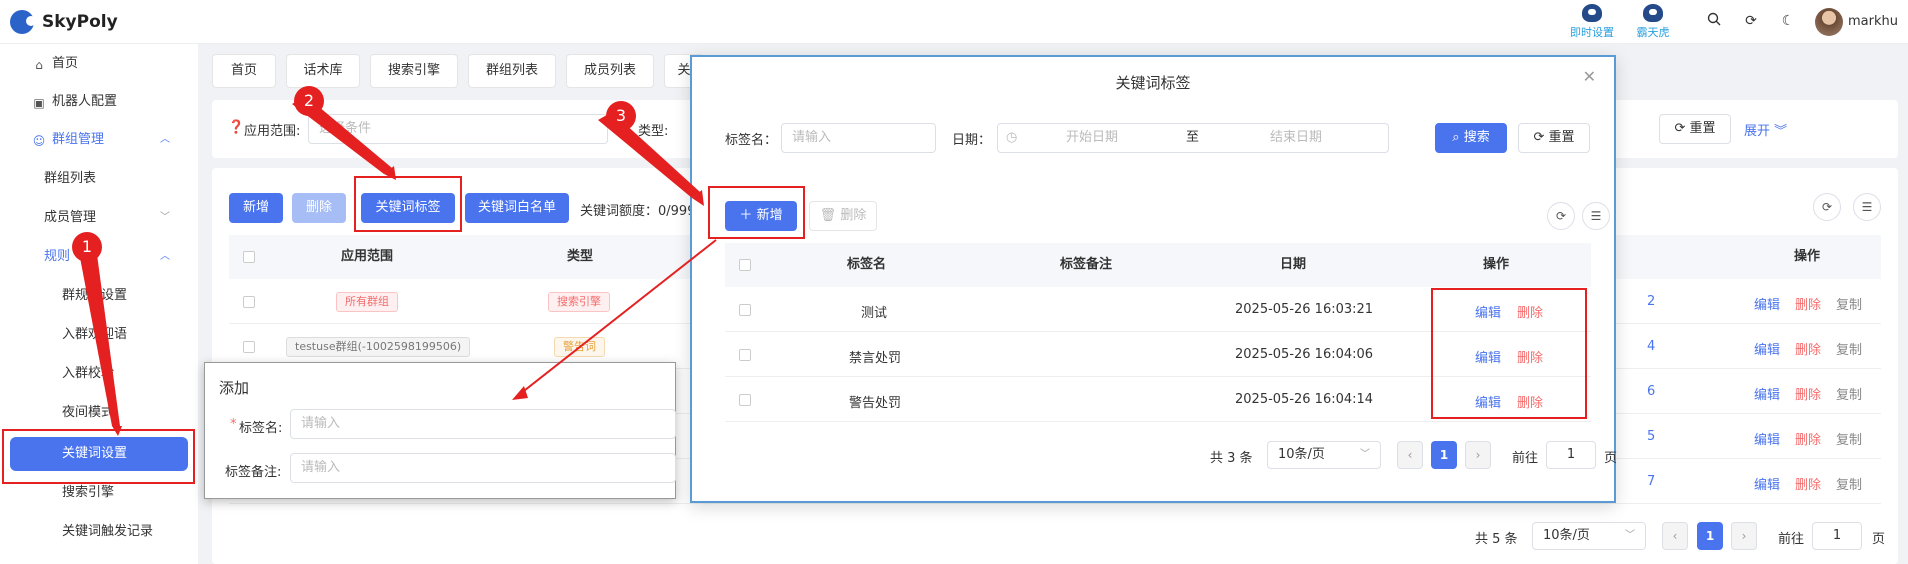  Describe the element at coordinates (23, 22) in the screenshot. I see `skypoly-logo-icon` at that location.